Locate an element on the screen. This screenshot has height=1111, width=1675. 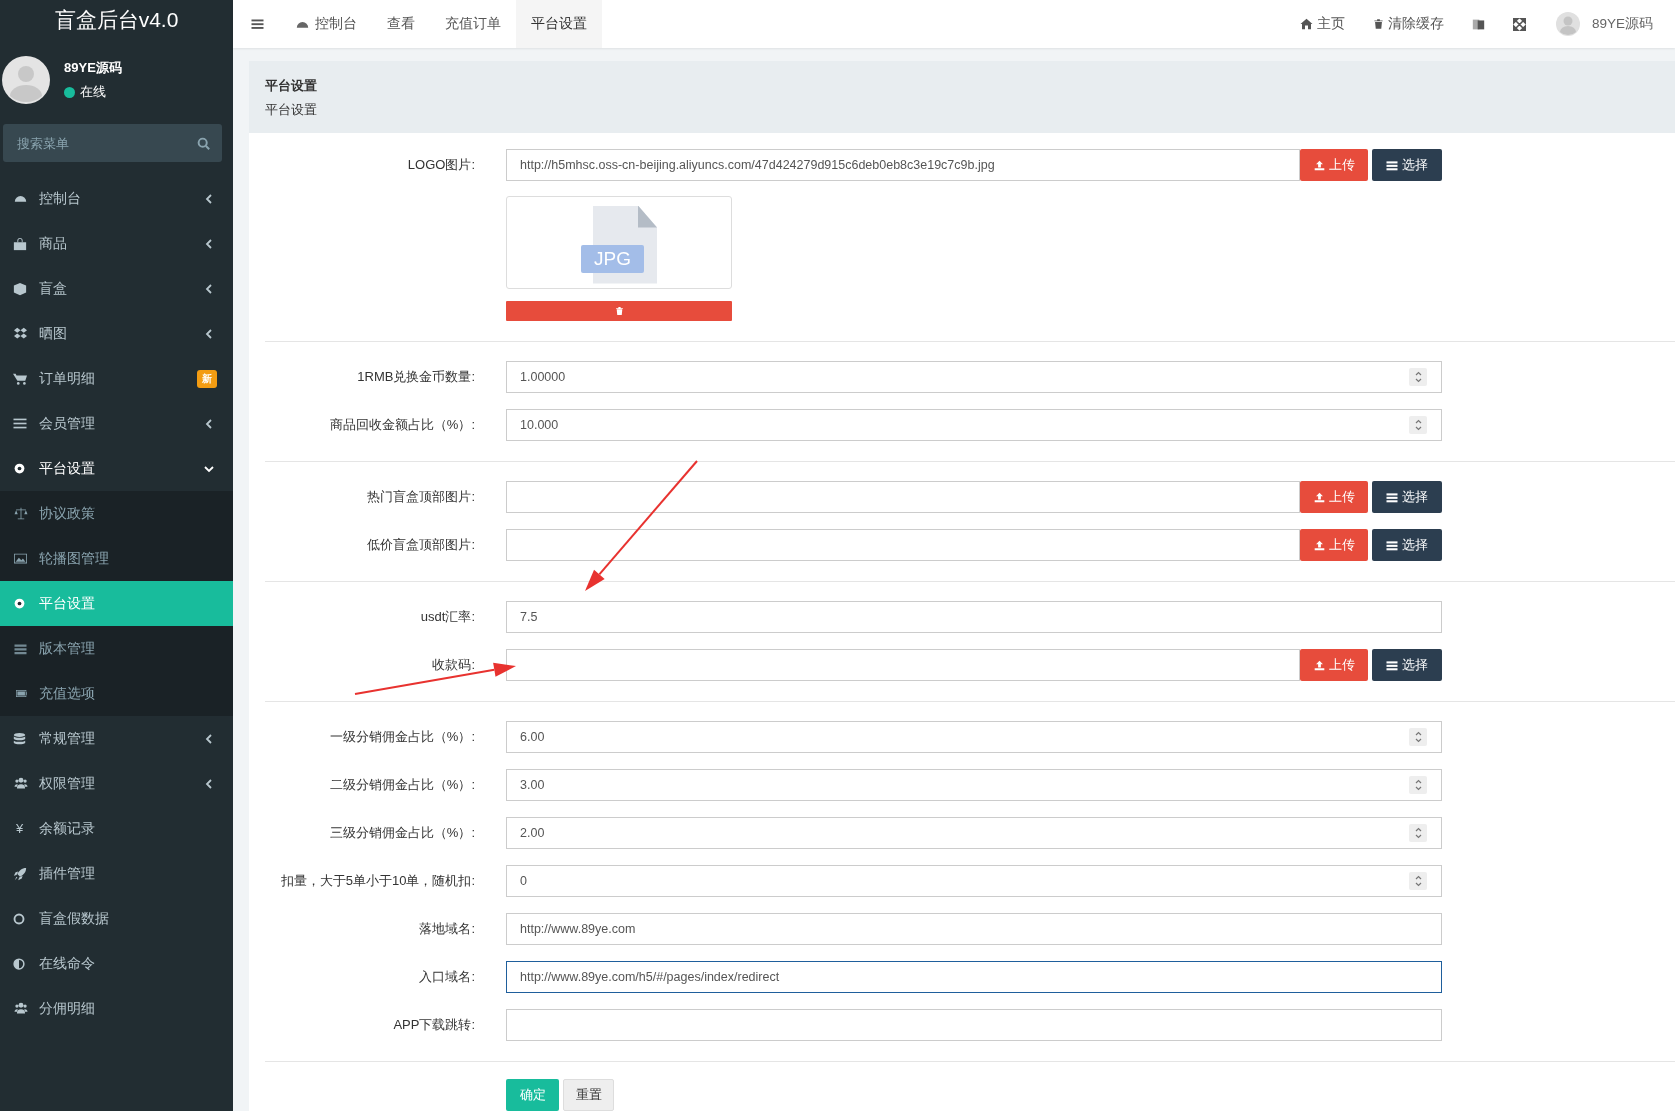
sidebar-item: 商品 is located at coordinates (116, 243).